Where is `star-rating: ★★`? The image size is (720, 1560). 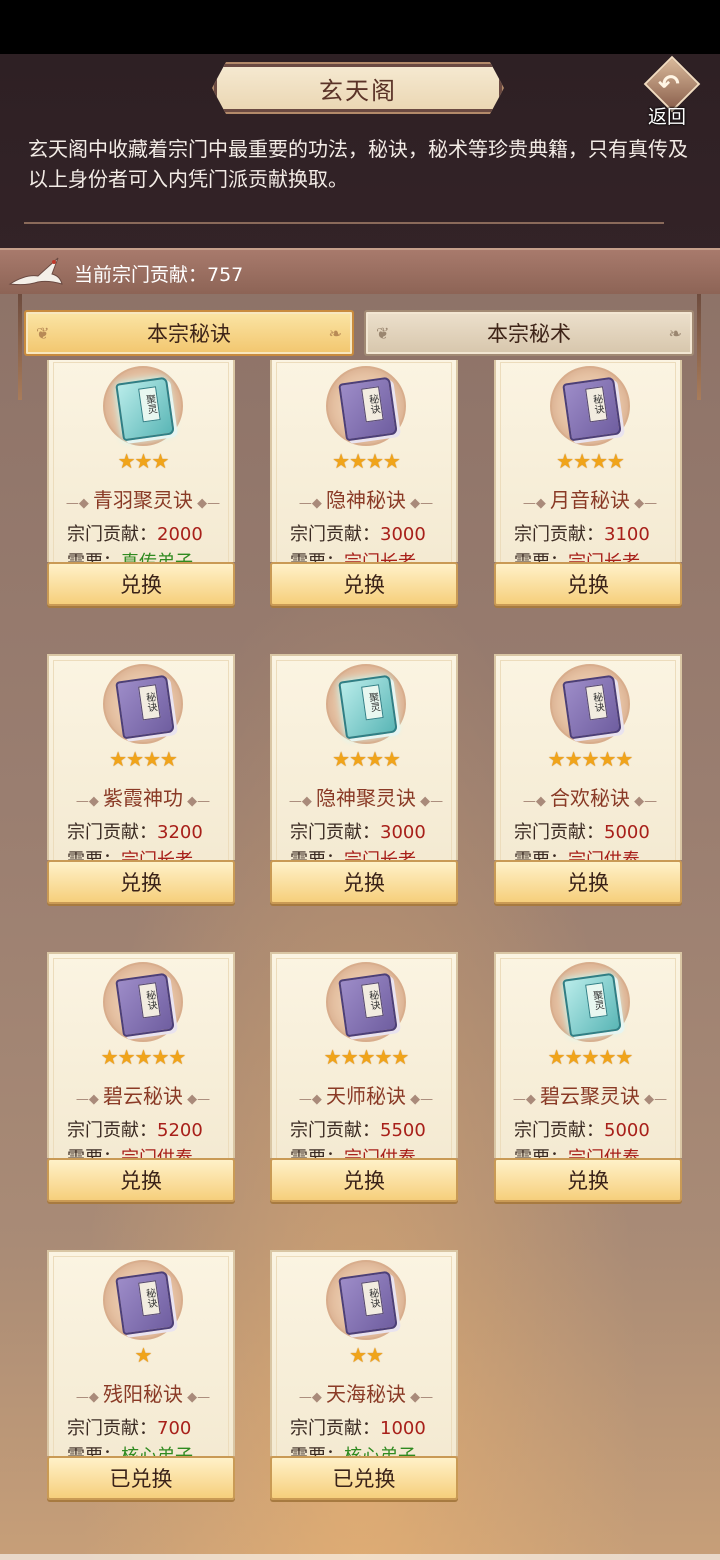
star-rating: ★★ is located at coordinates (366, 1355).